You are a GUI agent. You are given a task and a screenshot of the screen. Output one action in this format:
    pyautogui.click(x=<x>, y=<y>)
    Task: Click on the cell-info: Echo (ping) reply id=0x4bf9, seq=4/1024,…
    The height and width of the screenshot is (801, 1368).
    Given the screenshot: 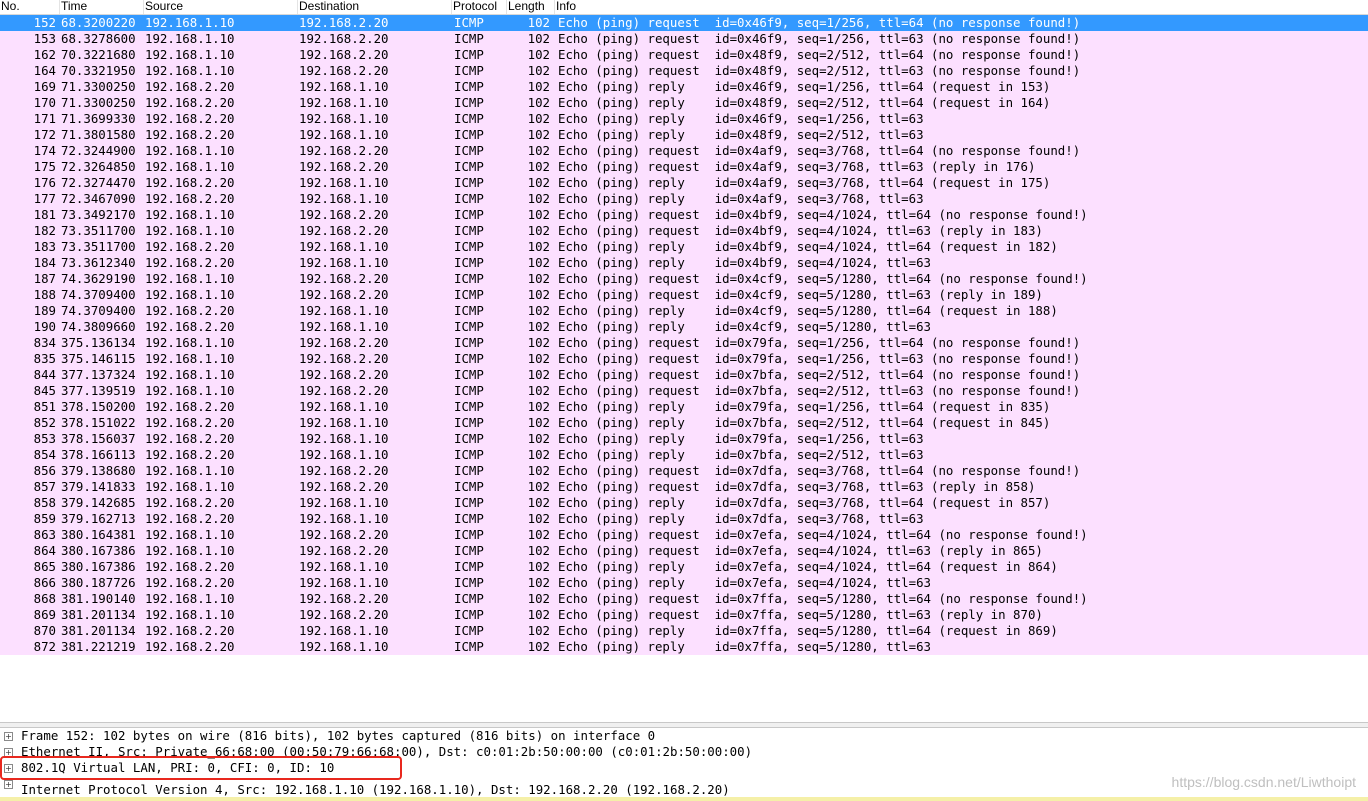 What is the action you would take?
    pyautogui.click(x=744, y=262)
    